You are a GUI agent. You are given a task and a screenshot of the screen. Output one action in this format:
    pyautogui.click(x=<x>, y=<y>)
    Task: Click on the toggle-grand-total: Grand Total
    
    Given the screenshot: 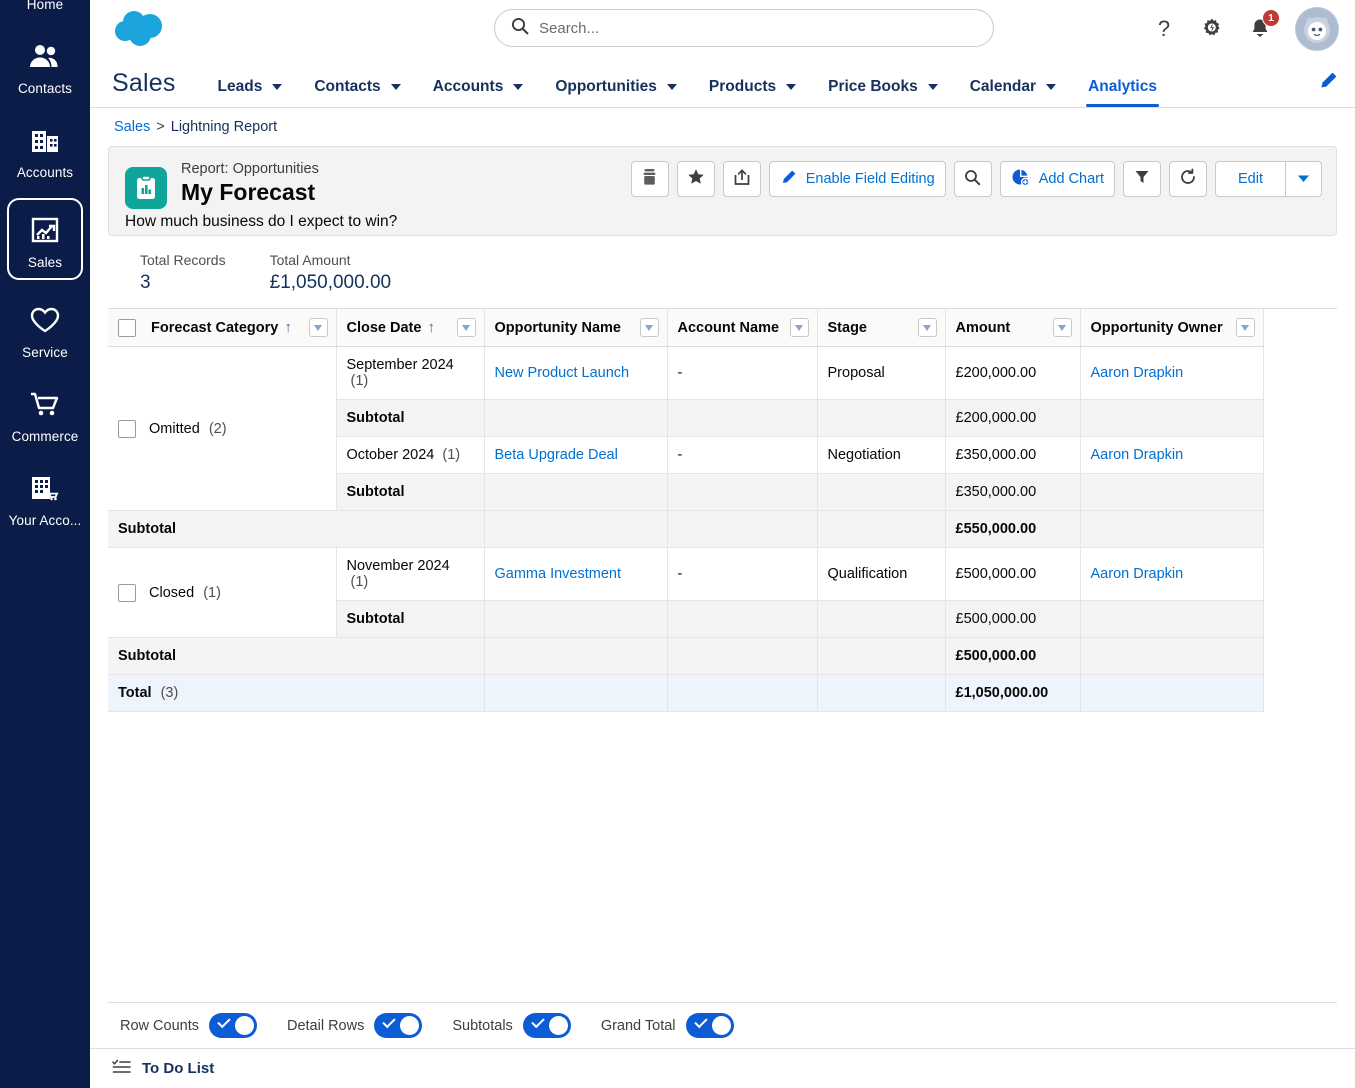 What is the action you would take?
    pyautogui.click(x=667, y=1025)
    